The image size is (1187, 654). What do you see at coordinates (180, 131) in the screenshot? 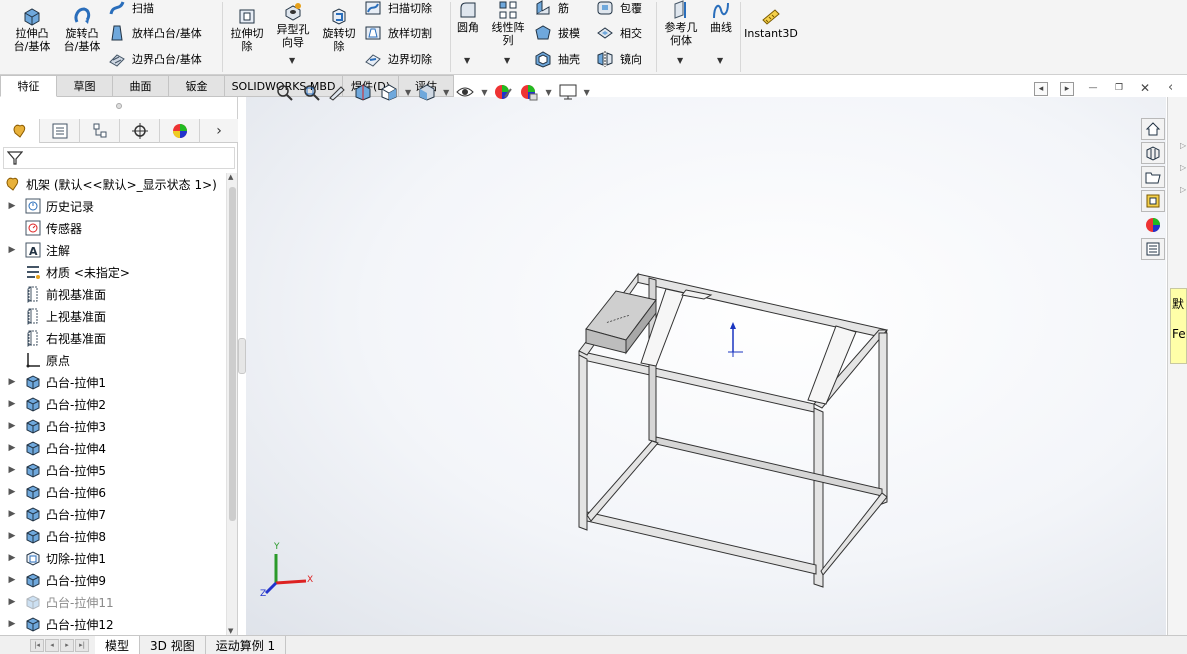
I see `tab-display-manager` at bounding box center [180, 131].